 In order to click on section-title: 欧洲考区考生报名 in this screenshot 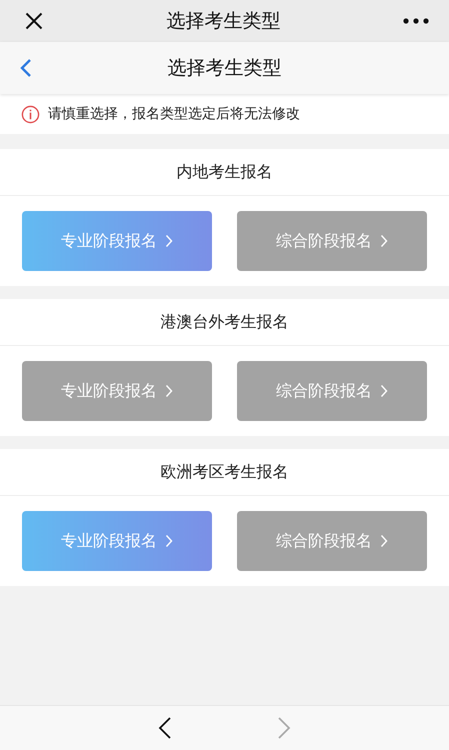, I will do `click(224, 472)`.